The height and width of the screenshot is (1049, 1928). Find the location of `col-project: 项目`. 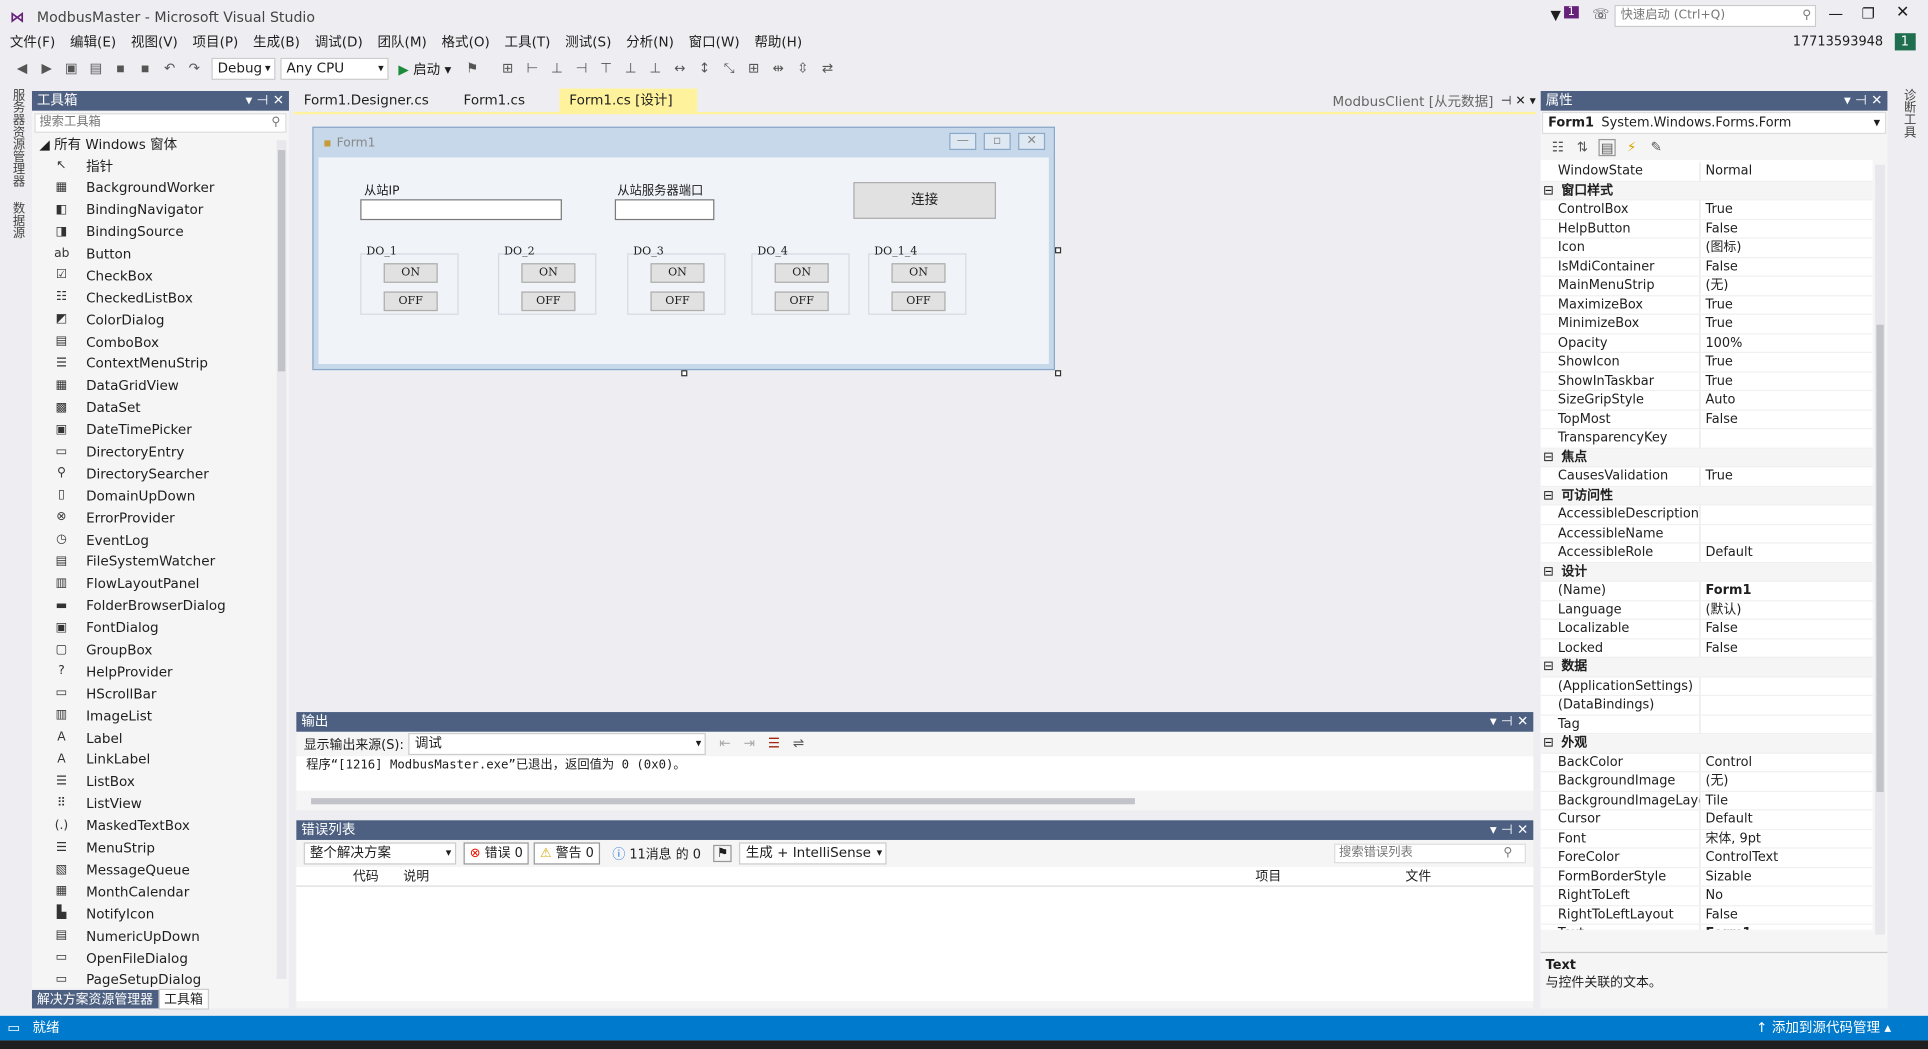

col-project: 项目 is located at coordinates (1268, 876).